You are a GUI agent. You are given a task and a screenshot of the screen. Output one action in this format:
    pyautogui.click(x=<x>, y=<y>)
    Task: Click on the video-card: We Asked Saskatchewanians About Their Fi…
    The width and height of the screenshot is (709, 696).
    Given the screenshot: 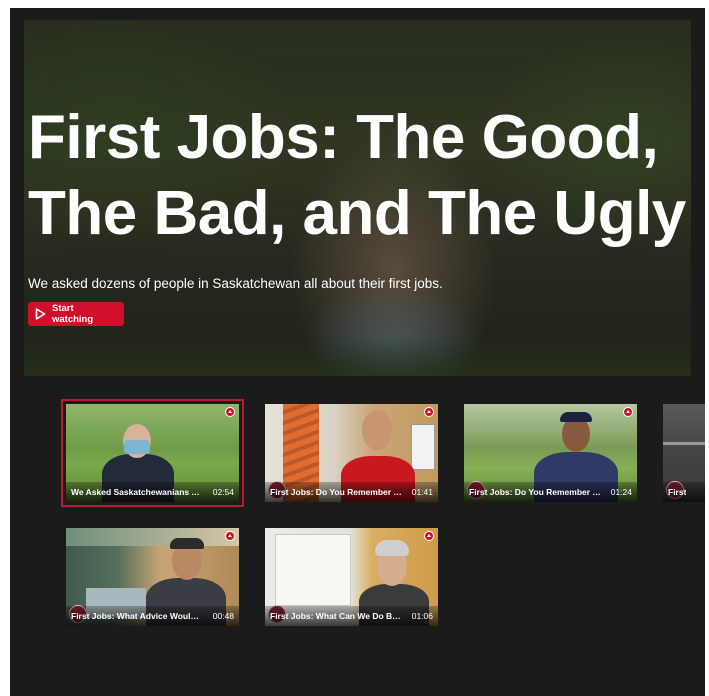 What is the action you would take?
    pyautogui.click(x=152, y=453)
    